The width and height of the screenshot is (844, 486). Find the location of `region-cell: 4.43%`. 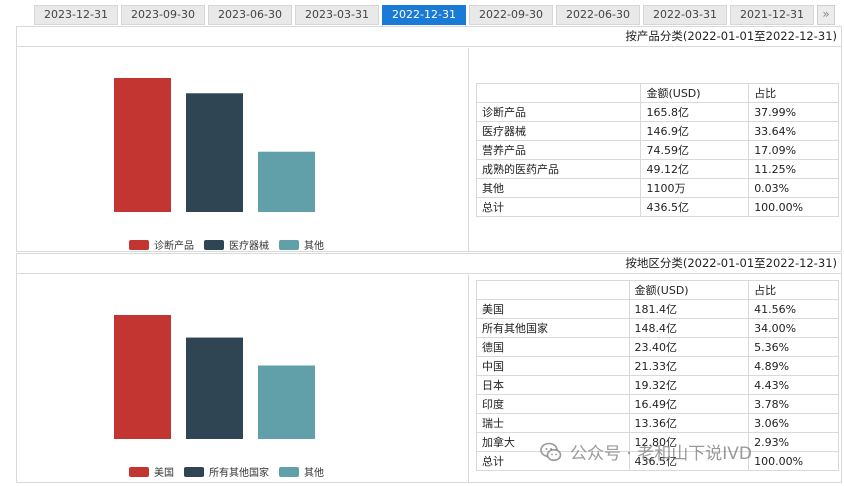

region-cell: 4.43% is located at coordinates (793, 385).